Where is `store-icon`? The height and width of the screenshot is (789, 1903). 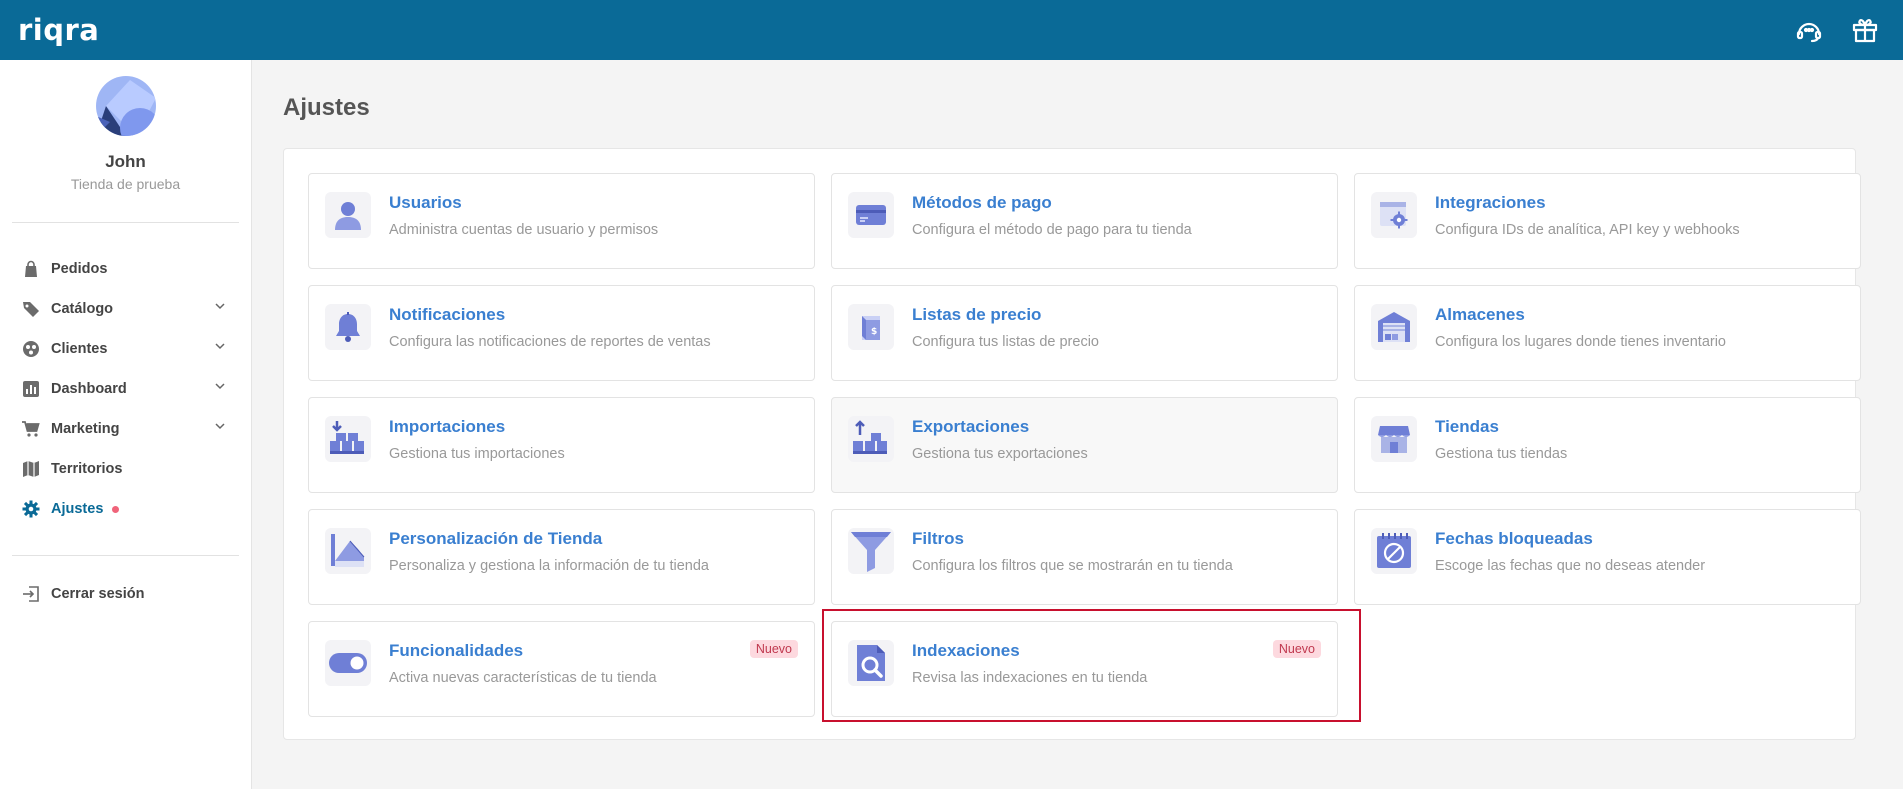
store-icon is located at coordinates (1394, 439).